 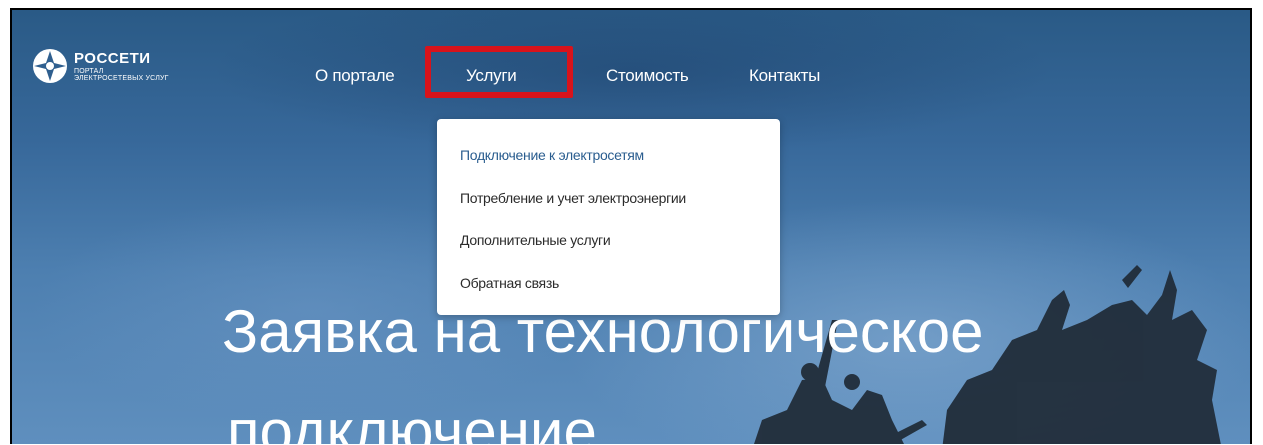 What do you see at coordinates (784, 76) in the screenshot?
I see `nav-item-contacts: Контакты` at bounding box center [784, 76].